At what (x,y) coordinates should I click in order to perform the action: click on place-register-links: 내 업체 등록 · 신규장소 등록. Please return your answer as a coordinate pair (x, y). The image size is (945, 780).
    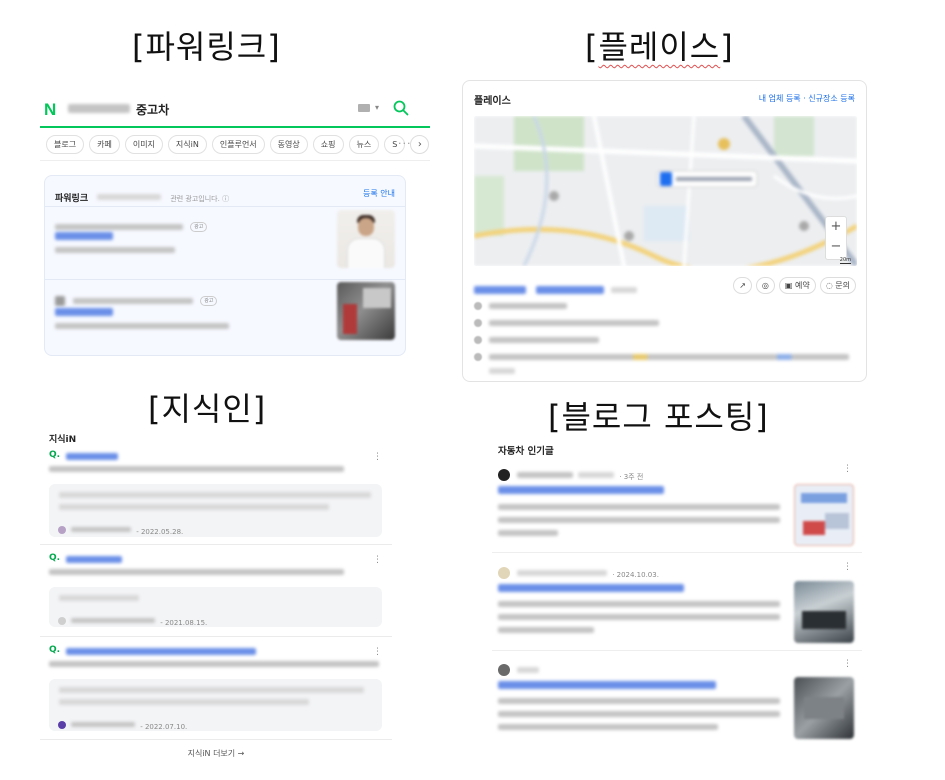
    Looking at the image, I should click on (807, 98).